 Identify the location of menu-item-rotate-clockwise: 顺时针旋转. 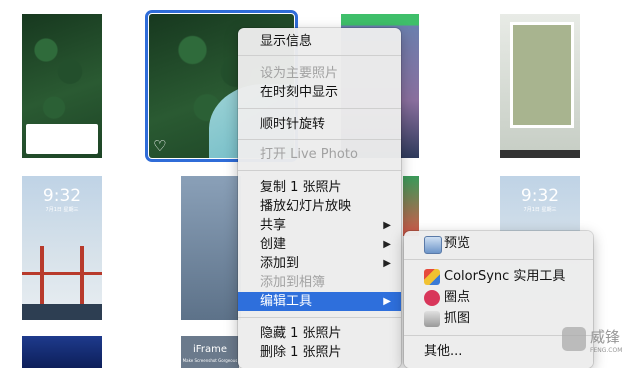
(319, 124).